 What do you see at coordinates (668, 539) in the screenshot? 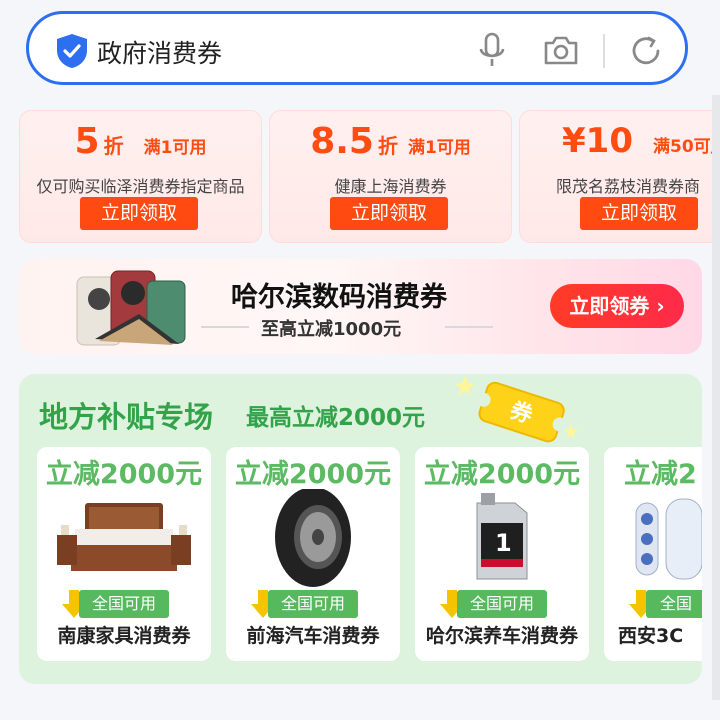
I see `speaker-image` at bounding box center [668, 539].